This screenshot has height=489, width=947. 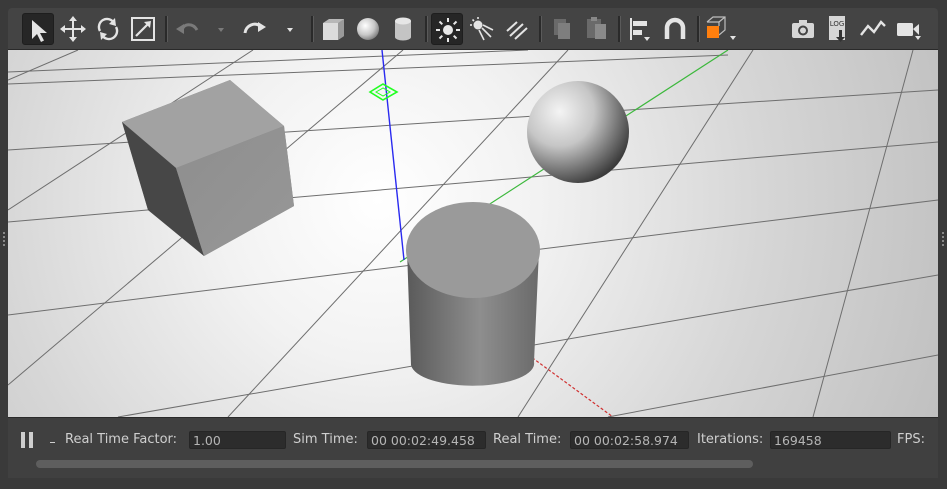 I want to click on box-icon, so click(x=333, y=29).